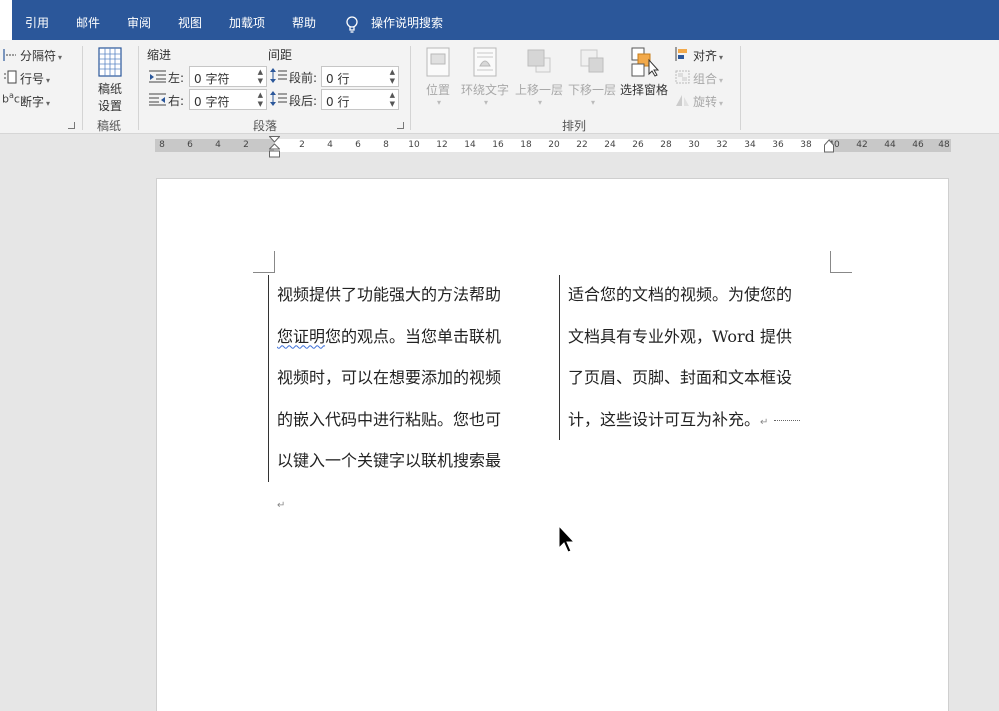  I want to click on bring-forward-button: 上移一层 ▾, so click(539, 76).